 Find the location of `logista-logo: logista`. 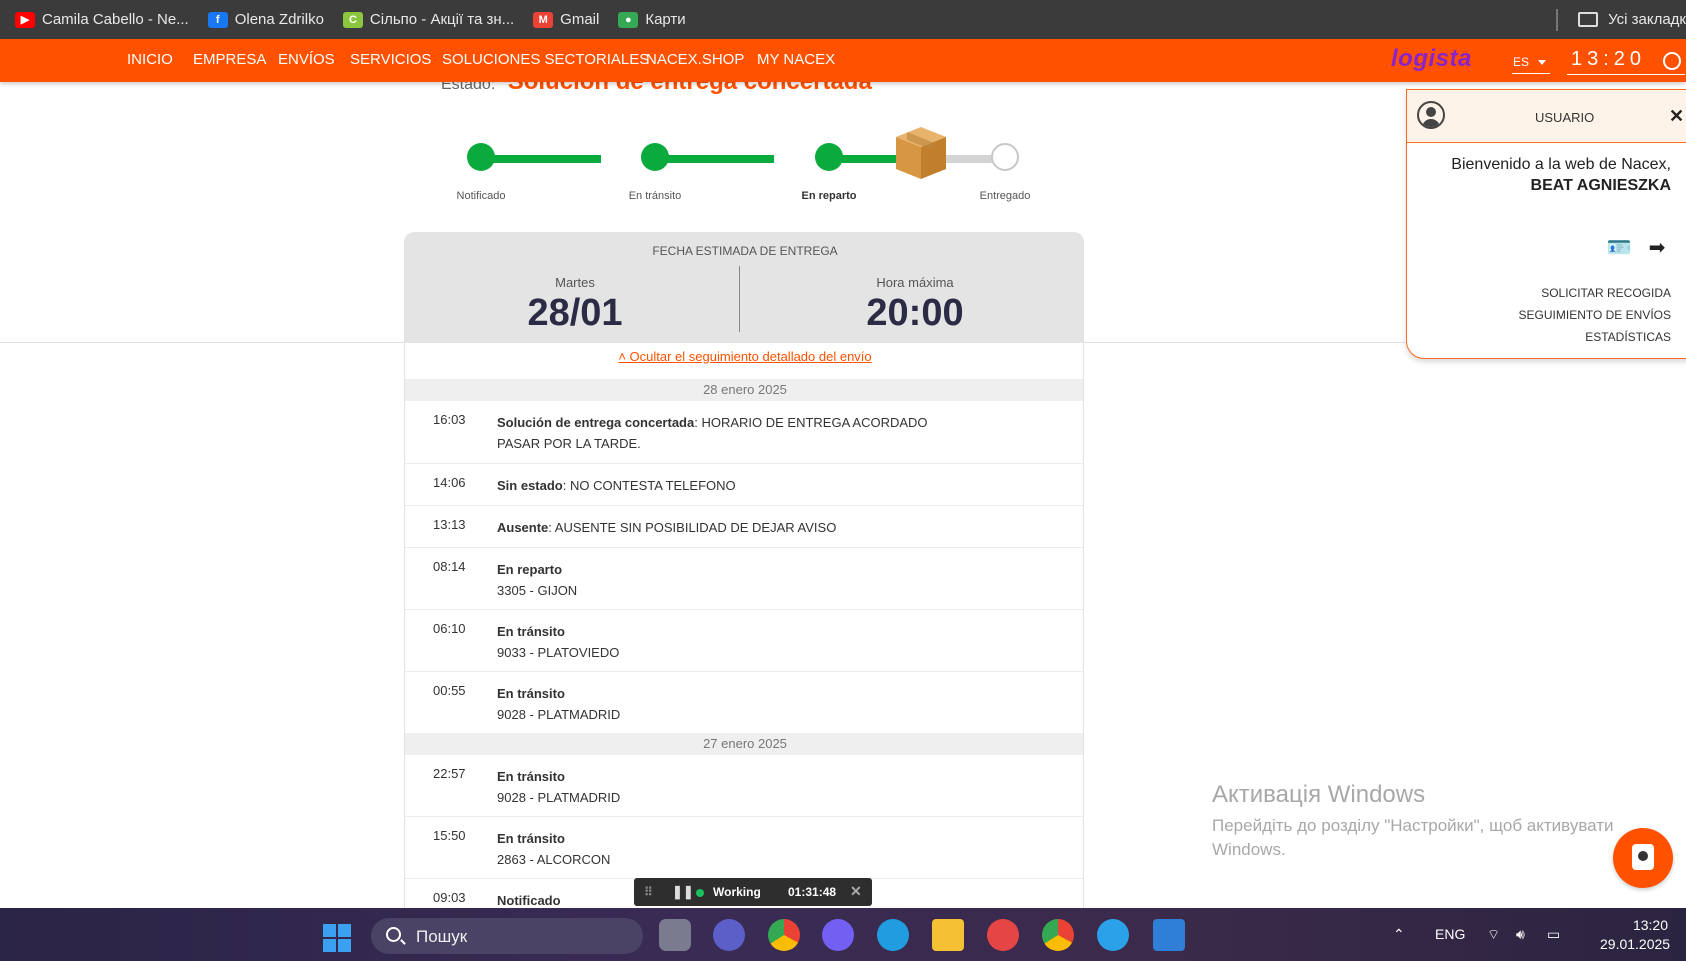

logista-logo: logista is located at coordinates (1431, 59).